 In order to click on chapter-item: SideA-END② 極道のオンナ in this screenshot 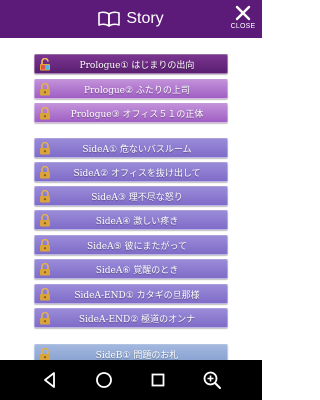, I will do `click(131, 318)`.